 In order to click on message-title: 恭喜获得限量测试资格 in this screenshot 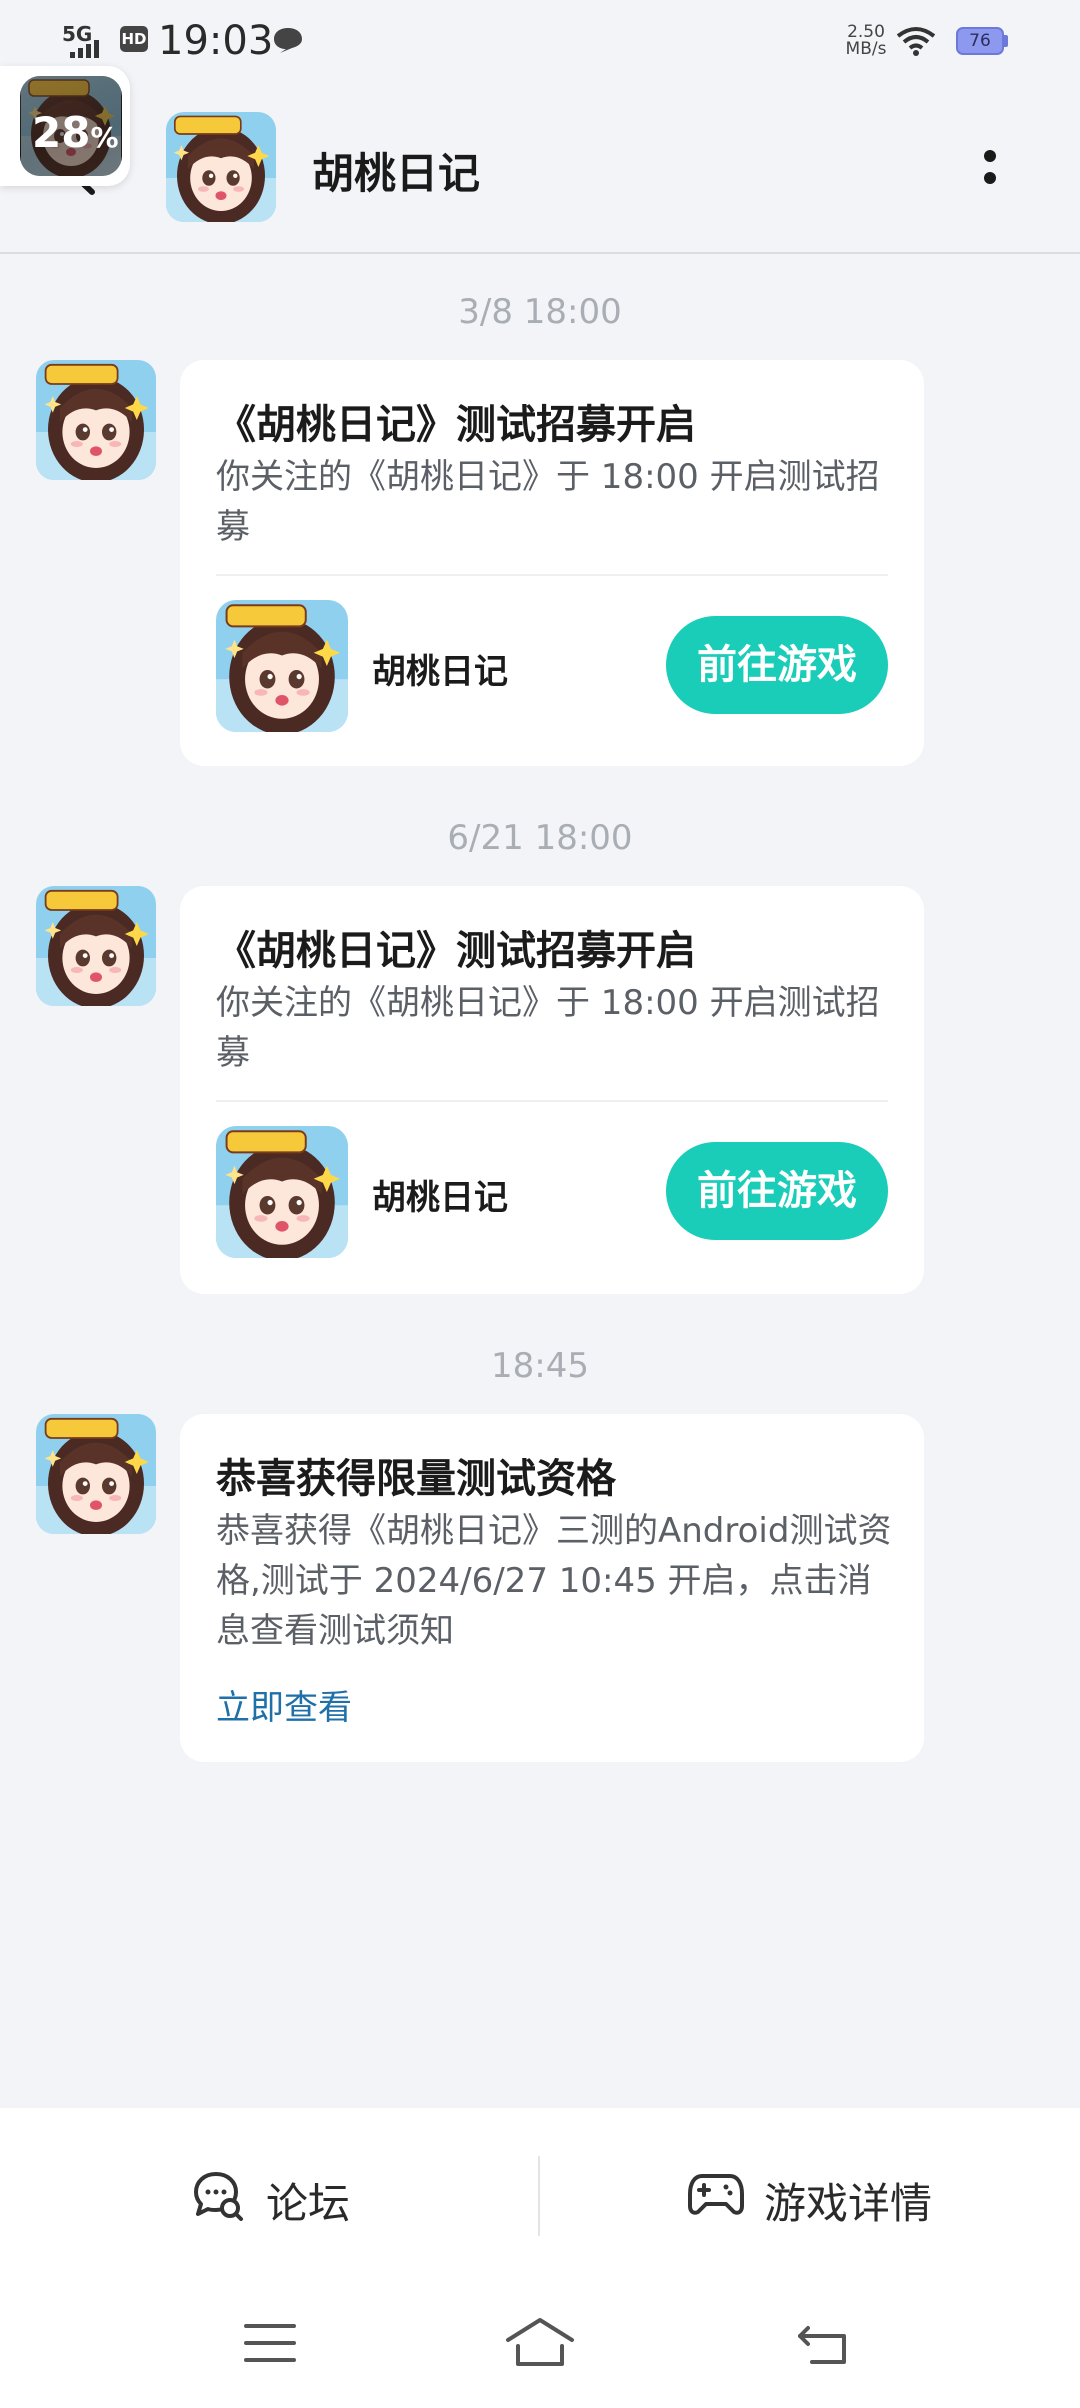, I will do `click(416, 1479)`.